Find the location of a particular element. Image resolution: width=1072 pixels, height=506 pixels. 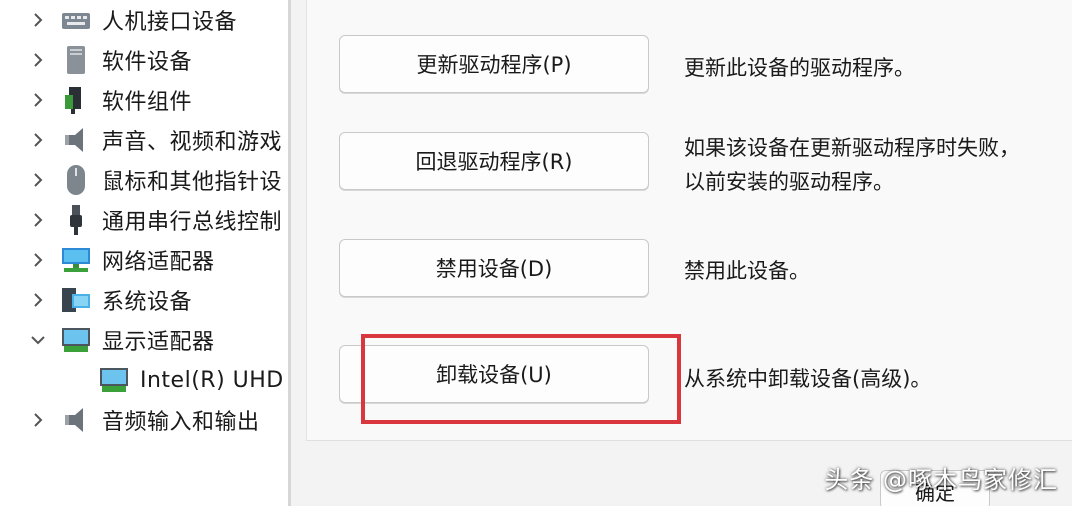

tree-item-label: 声音、视频和游戏 is located at coordinates (192, 142).